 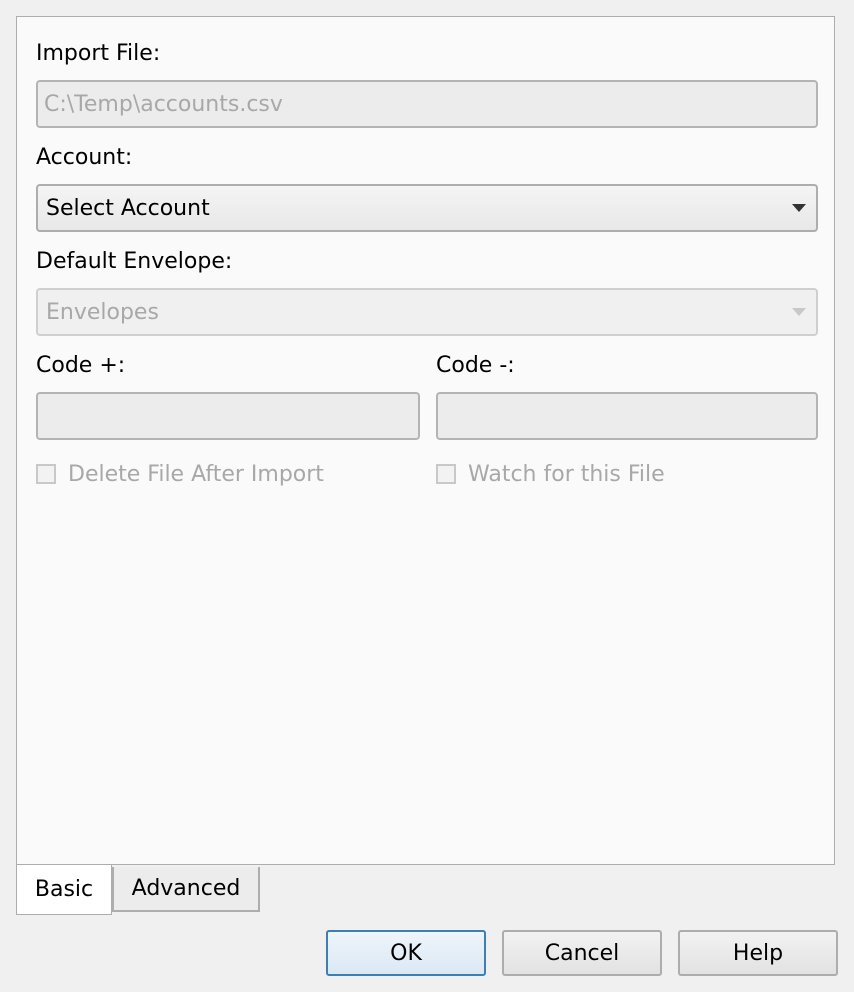 I want to click on tab-basic: Basic, so click(x=64, y=890).